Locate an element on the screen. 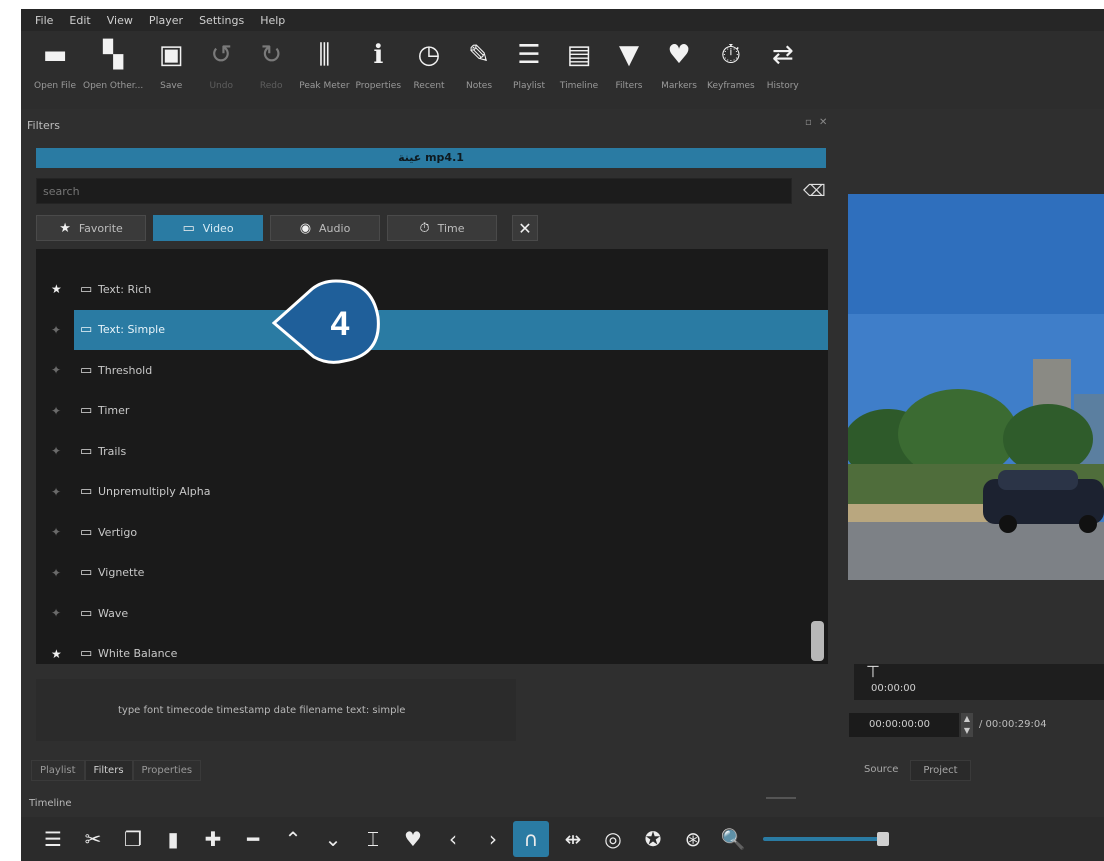 Image resolution: width=1104 pixels, height=861 pixels. close-filters-icon: ✕ is located at coordinates (525, 228).